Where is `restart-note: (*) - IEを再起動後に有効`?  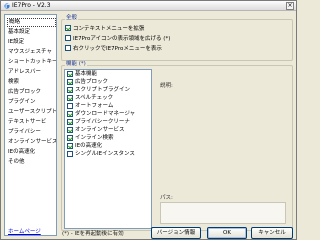 restart-note: (*) - IEを再起動後に有効 is located at coordinates (93, 234).